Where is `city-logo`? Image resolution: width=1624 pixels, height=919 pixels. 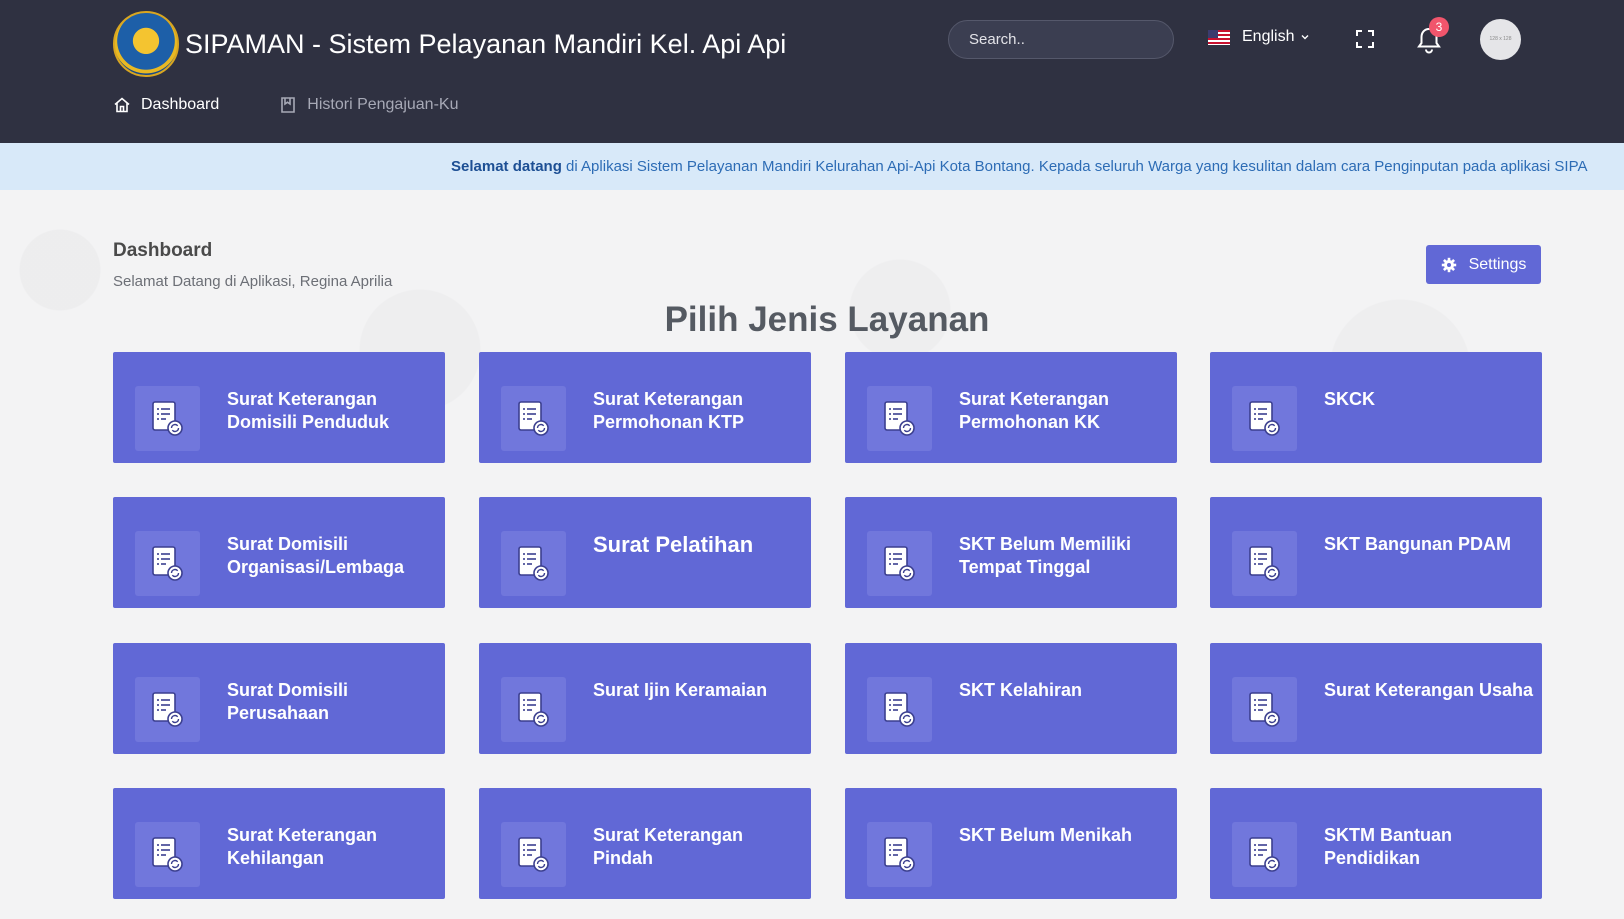 city-logo is located at coordinates (146, 44).